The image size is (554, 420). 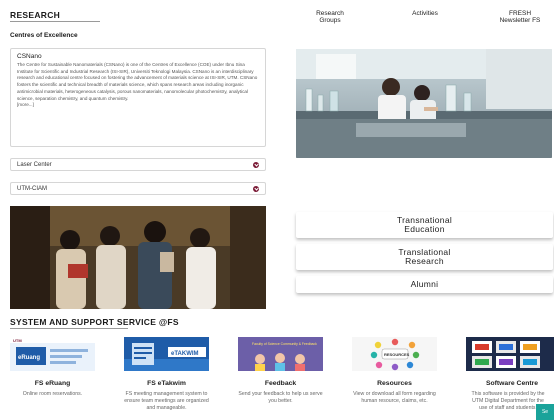 I want to click on accordion-label: UTM-CIAM, so click(x=32, y=188).